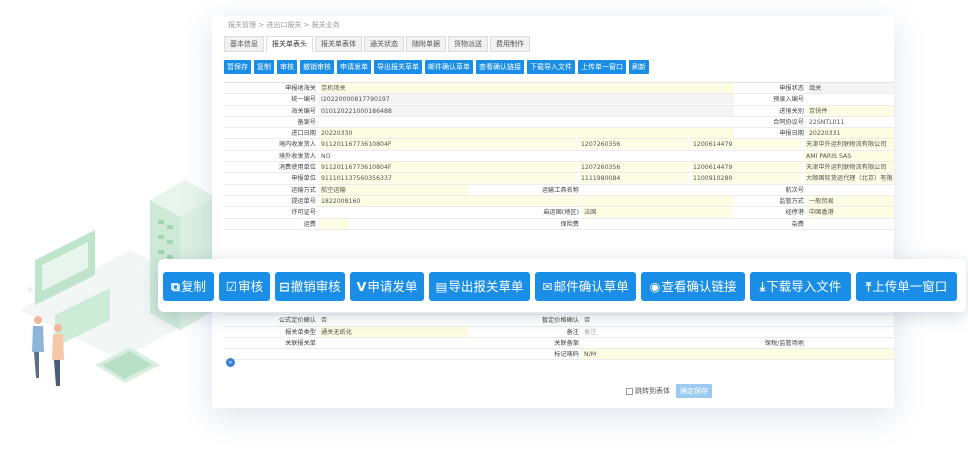 The height and width of the screenshot is (466, 968). What do you see at coordinates (244, 286) in the screenshot?
I see `audit-button: ☑审核` at bounding box center [244, 286].